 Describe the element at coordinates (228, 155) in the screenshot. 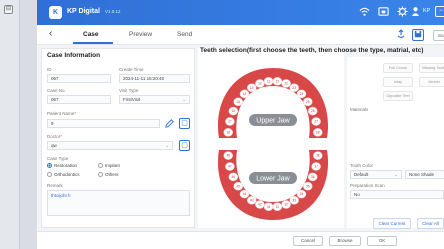

I see `tooth-48: 48` at that location.